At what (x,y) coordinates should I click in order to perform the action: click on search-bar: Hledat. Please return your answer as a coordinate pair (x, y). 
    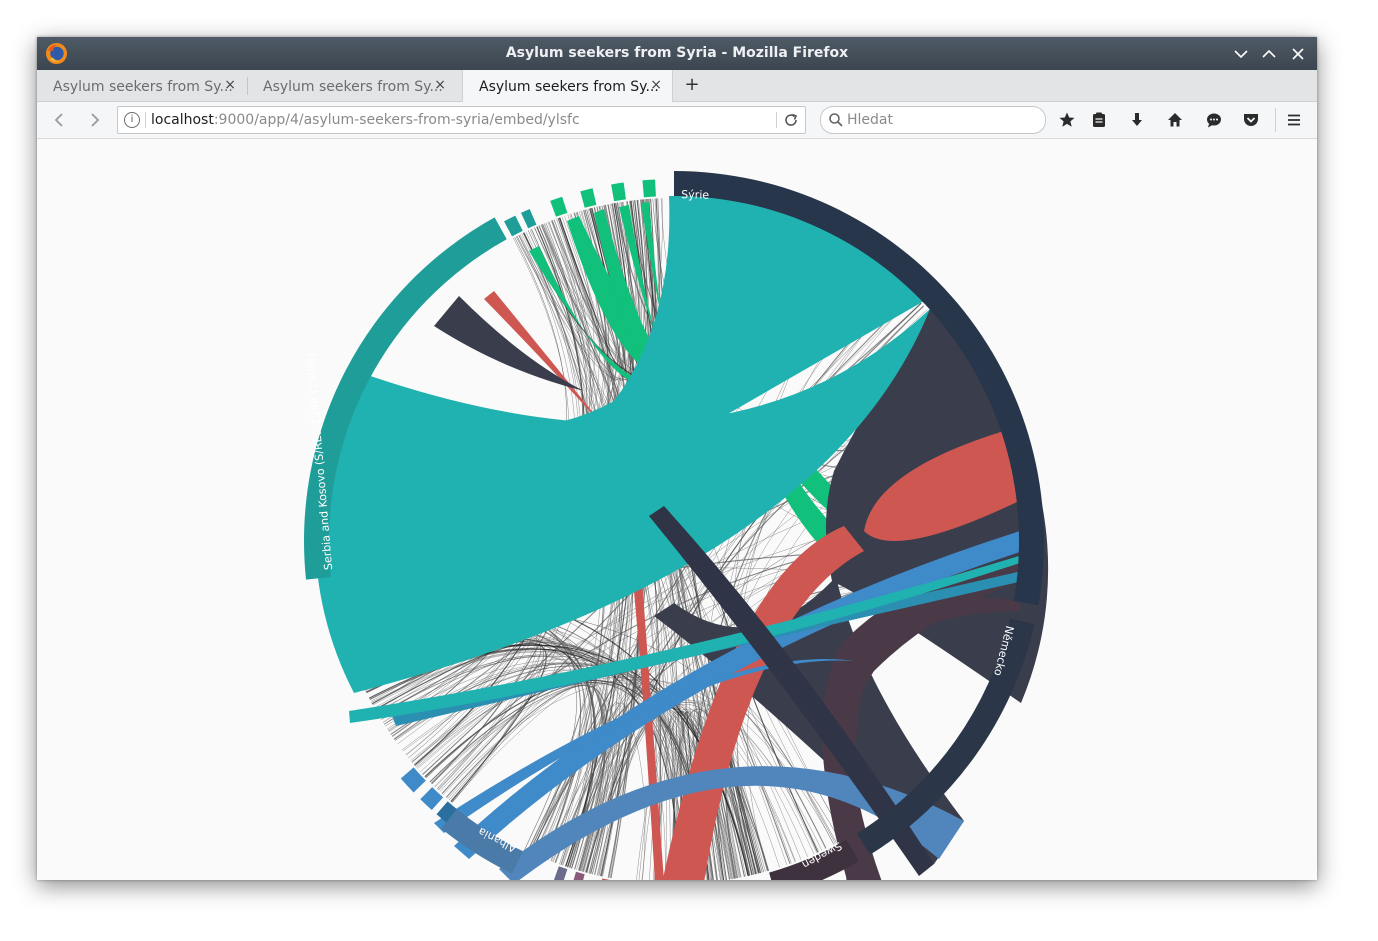
    Looking at the image, I should click on (933, 120).